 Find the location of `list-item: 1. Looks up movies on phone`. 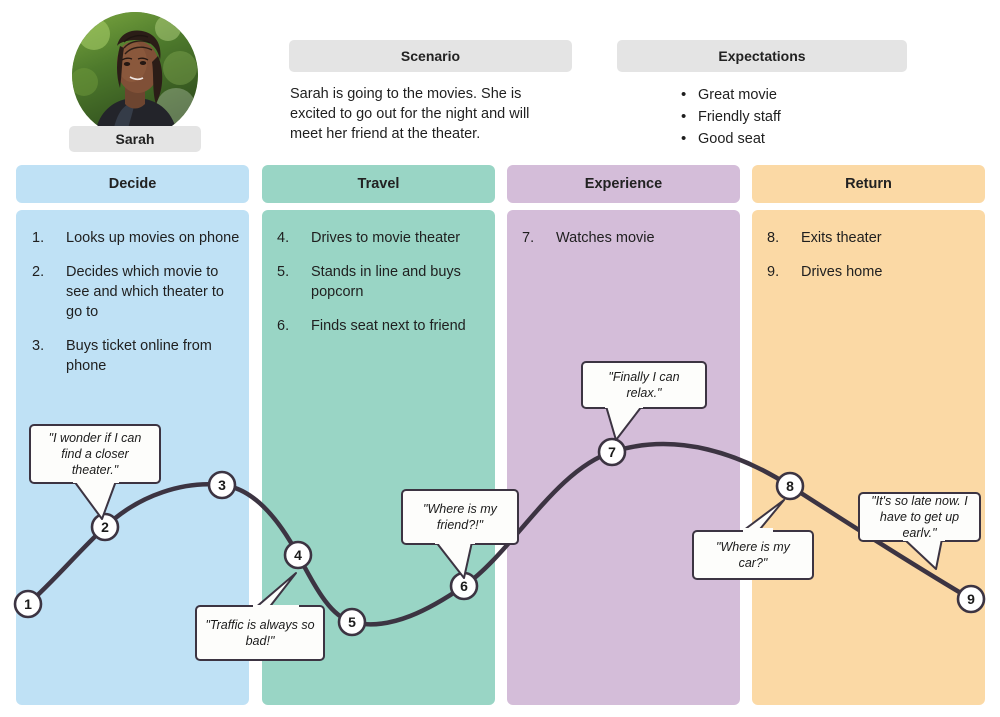

list-item: 1. Looks up movies on phone is located at coordinates (137, 238).